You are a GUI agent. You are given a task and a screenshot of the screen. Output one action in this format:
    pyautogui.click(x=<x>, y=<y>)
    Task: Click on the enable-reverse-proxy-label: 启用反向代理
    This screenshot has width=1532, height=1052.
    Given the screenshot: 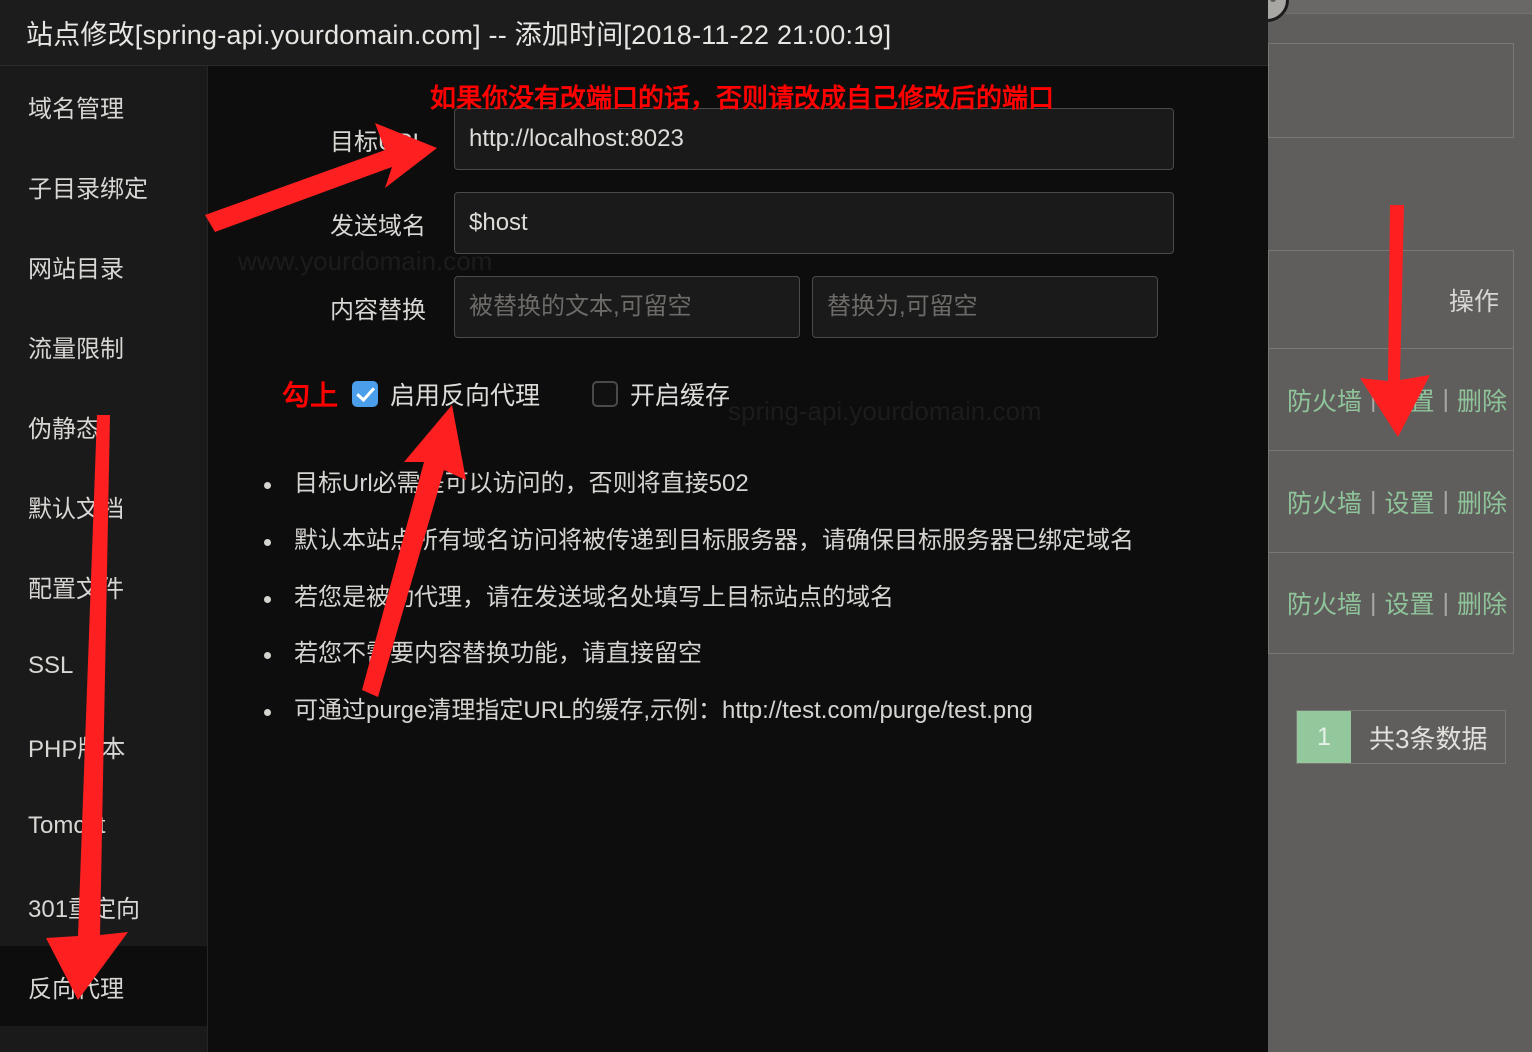 What is the action you would take?
    pyautogui.click(x=465, y=396)
    